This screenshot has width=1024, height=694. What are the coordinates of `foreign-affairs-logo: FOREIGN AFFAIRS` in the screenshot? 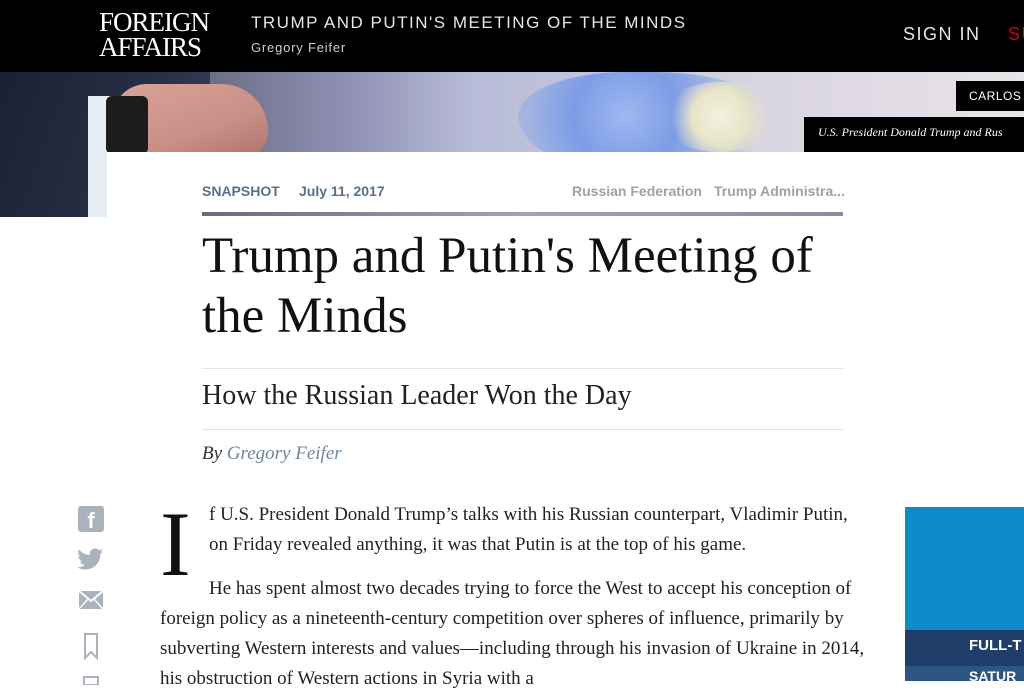 It's located at (154, 35).